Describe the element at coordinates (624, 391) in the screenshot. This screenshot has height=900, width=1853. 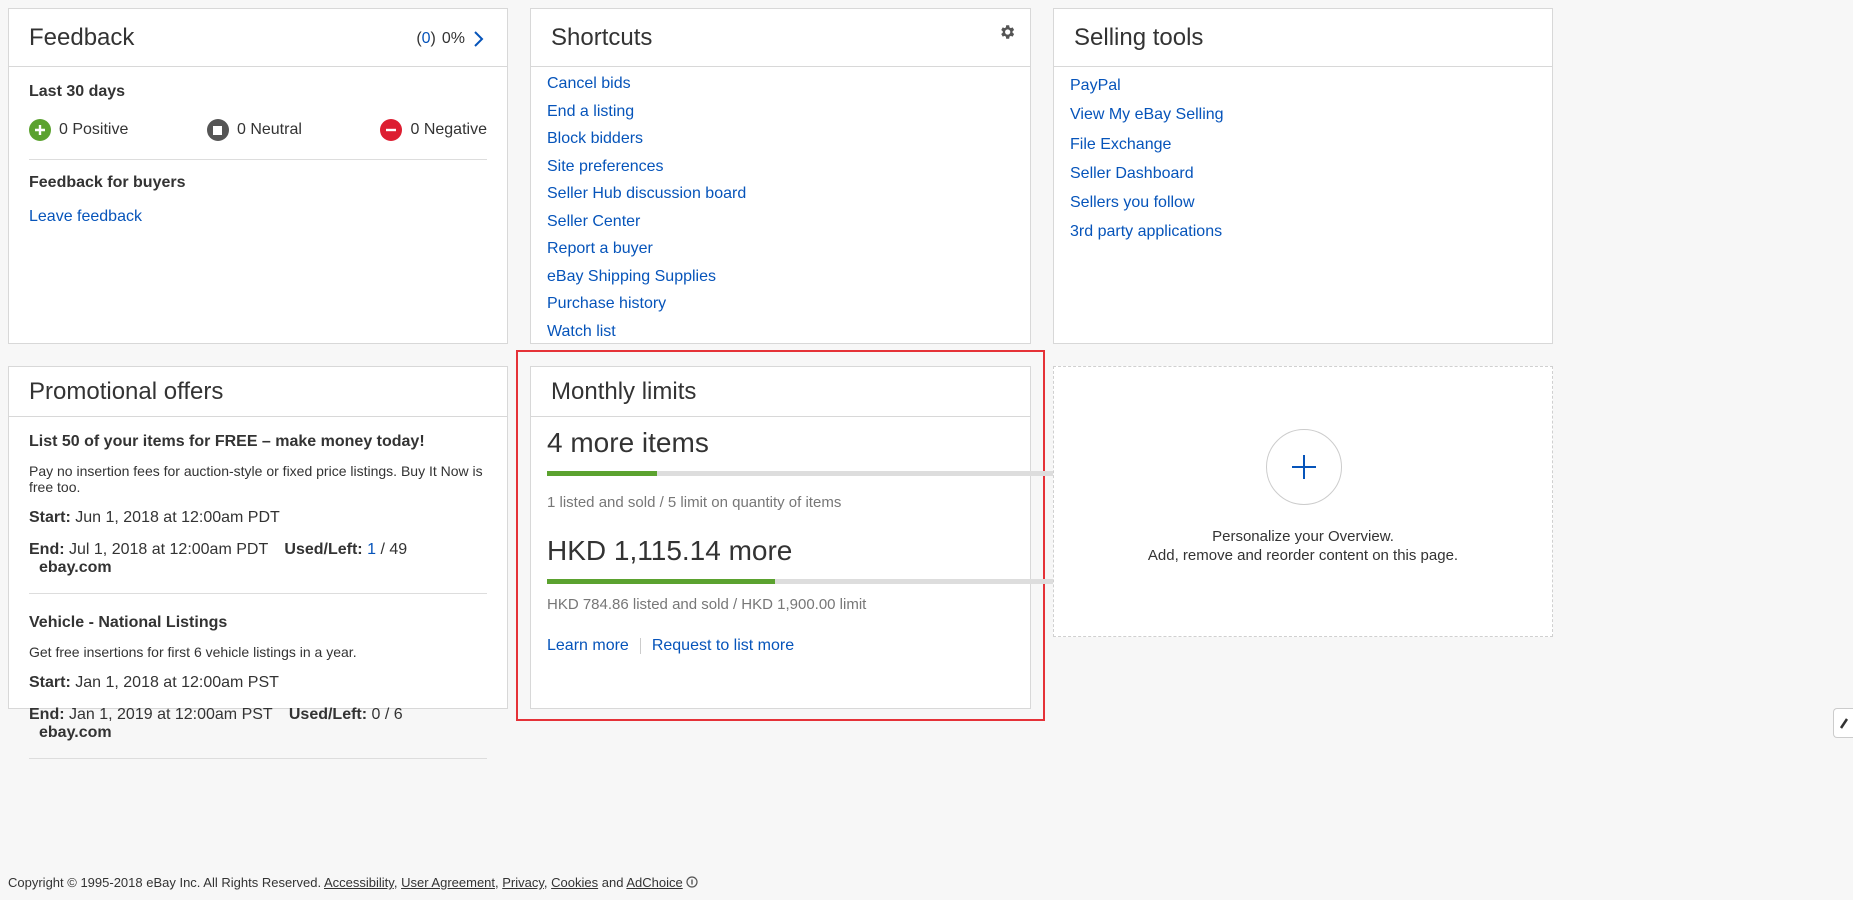
I see `monthly-limits-title: Monthly limits` at that location.